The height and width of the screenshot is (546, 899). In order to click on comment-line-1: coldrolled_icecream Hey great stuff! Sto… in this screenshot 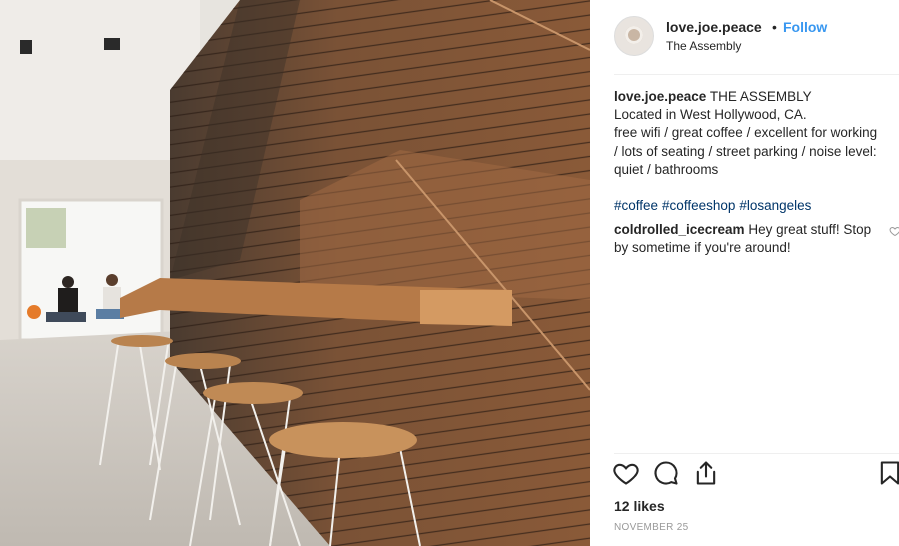, I will do `click(756, 230)`.